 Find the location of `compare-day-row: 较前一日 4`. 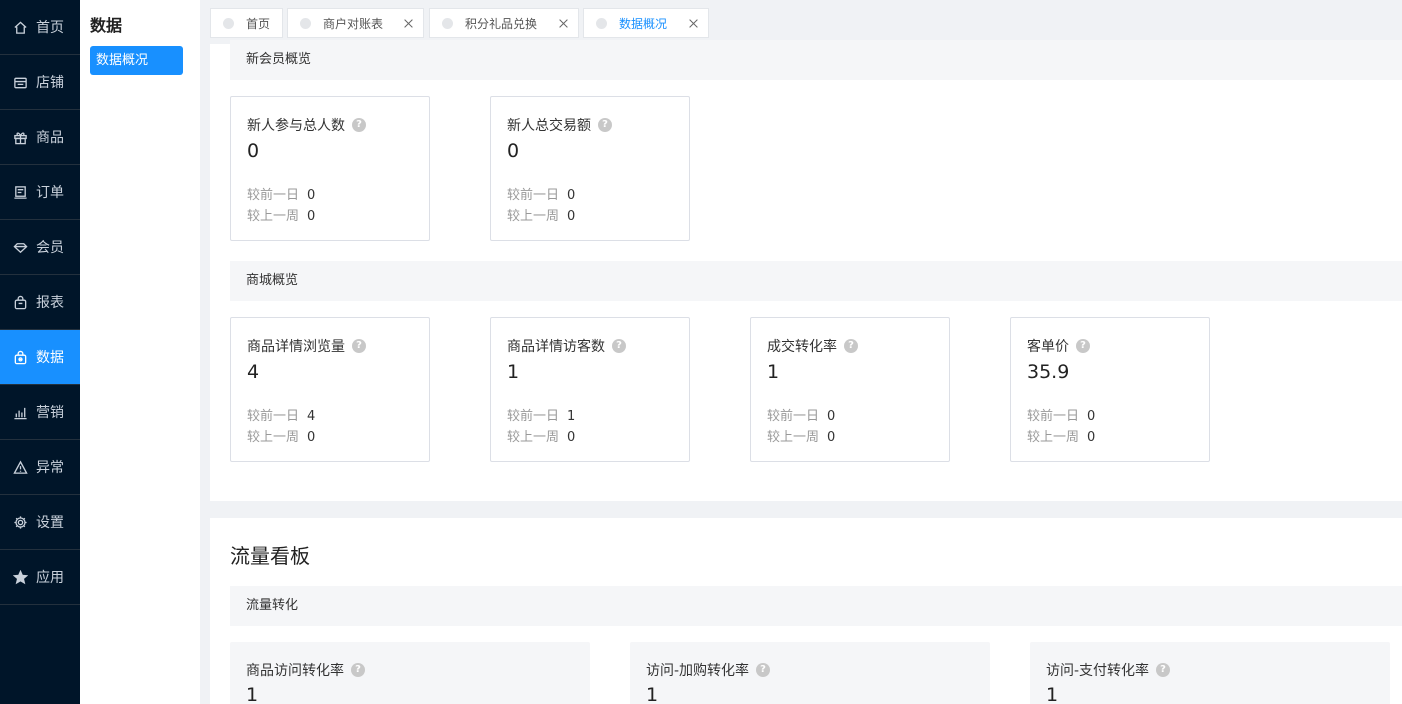

compare-day-row: 较前一日 4 is located at coordinates (281, 414).